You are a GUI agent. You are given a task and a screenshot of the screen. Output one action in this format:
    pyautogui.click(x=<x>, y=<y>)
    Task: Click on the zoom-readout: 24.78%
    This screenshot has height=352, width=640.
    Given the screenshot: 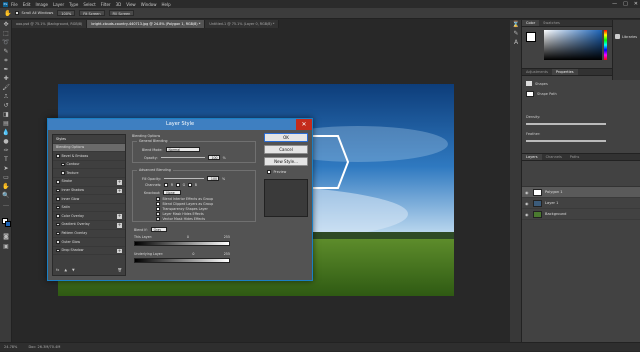 What is the action you would take?
    pyautogui.click(x=10, y=347)
    